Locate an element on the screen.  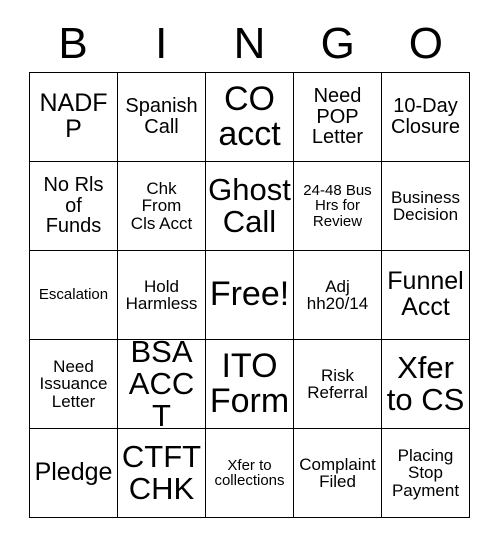
bingo-cell-label: Need POP Letter is located at coordinates (337, 117).